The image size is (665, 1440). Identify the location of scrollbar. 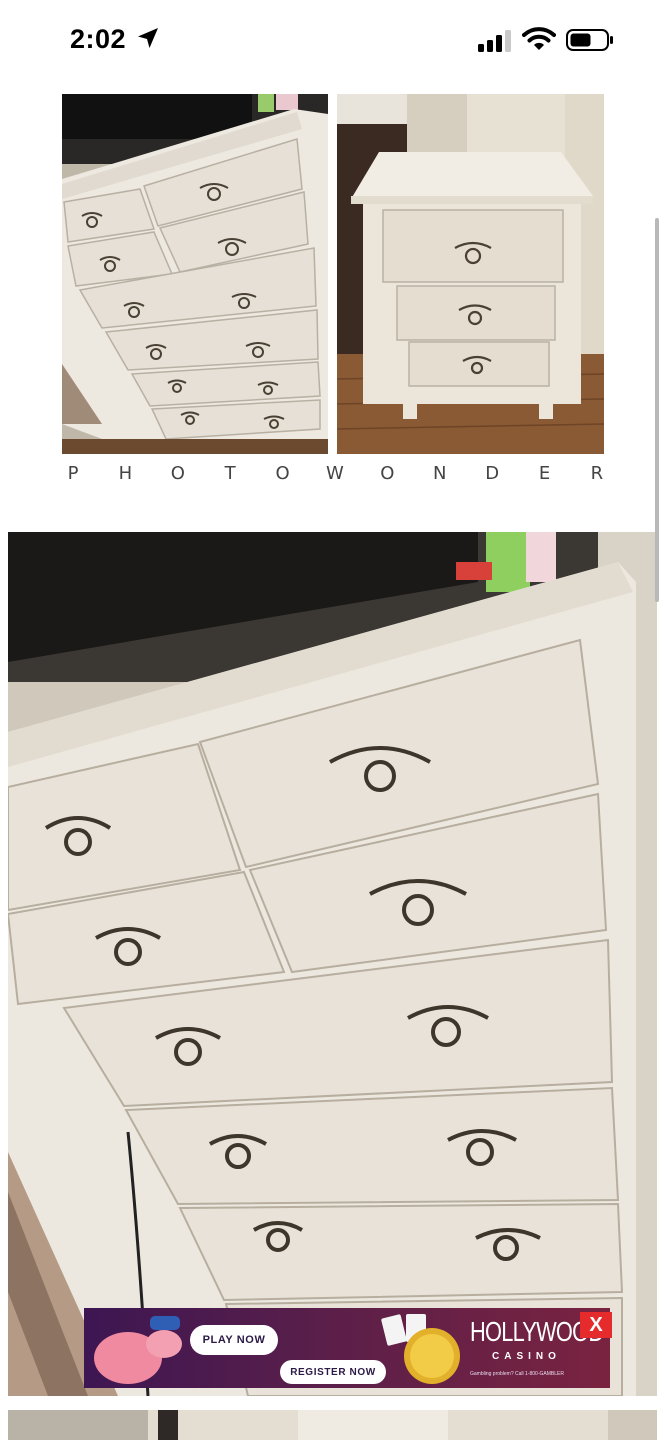
(657, 410).